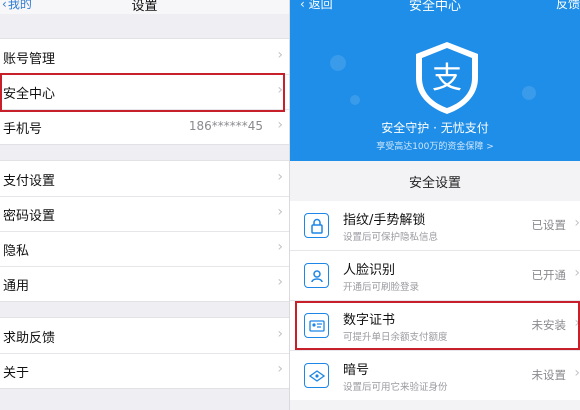 This screenshot has height=410, width=580. What do you see at coordinates (435, 145) in the screenshot?
I see `fund-guarantee-link: 享受高达100万的资金保障 >` at bounding box center [435, 145].